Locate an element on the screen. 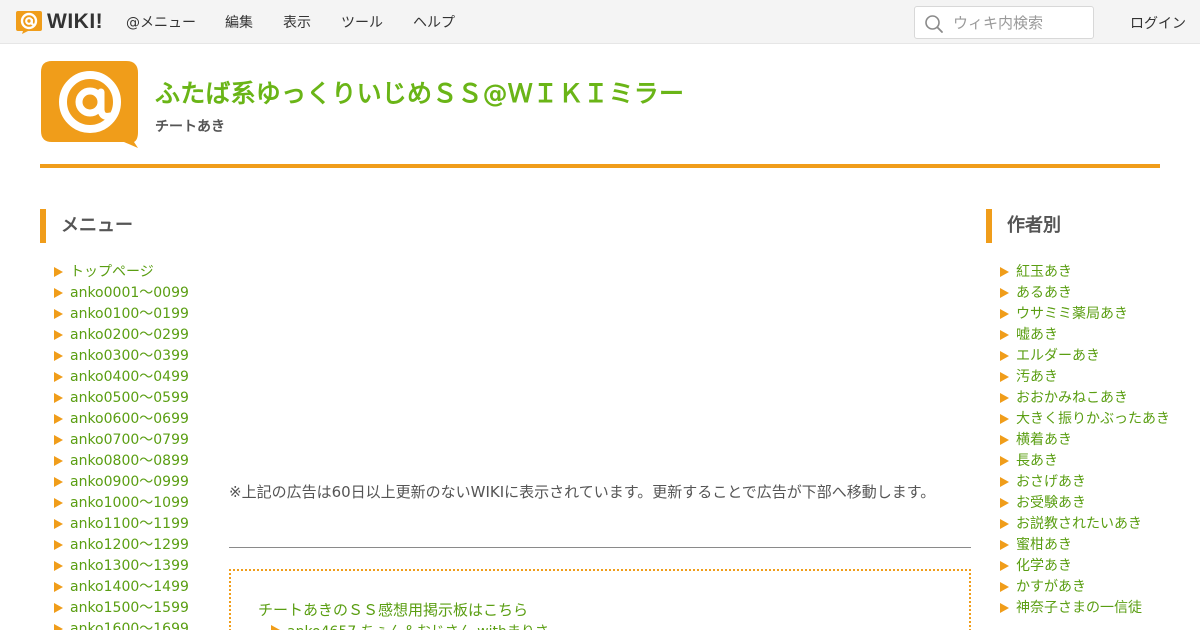 The width and height of the screenshot is (1200, 630). menu-link: anko1300～1399 is located at coordinates (129, 566).